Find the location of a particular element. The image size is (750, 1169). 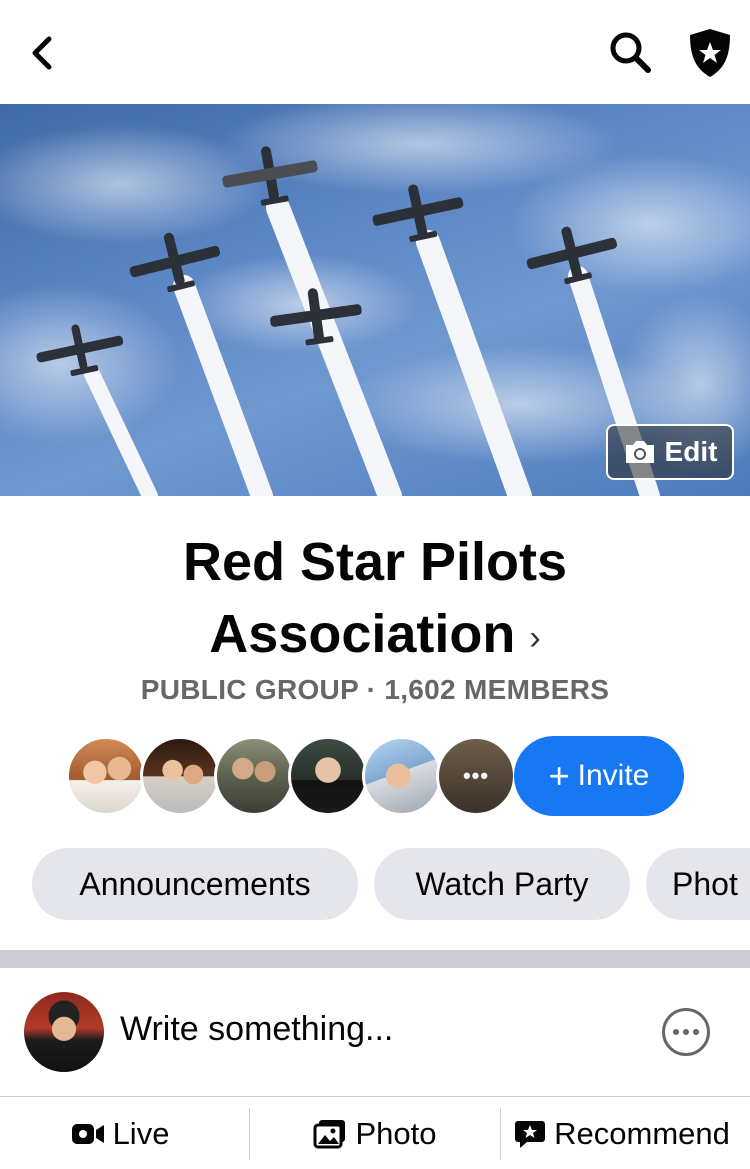

plus-icon: + is located at coordinates (559, 775).